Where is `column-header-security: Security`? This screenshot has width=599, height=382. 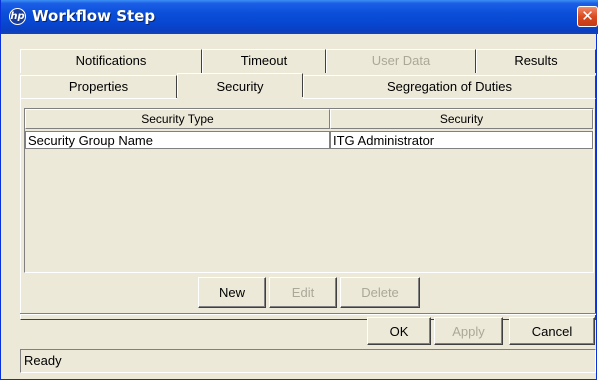
column-header-security: Security is located at coordinates (461, 119).